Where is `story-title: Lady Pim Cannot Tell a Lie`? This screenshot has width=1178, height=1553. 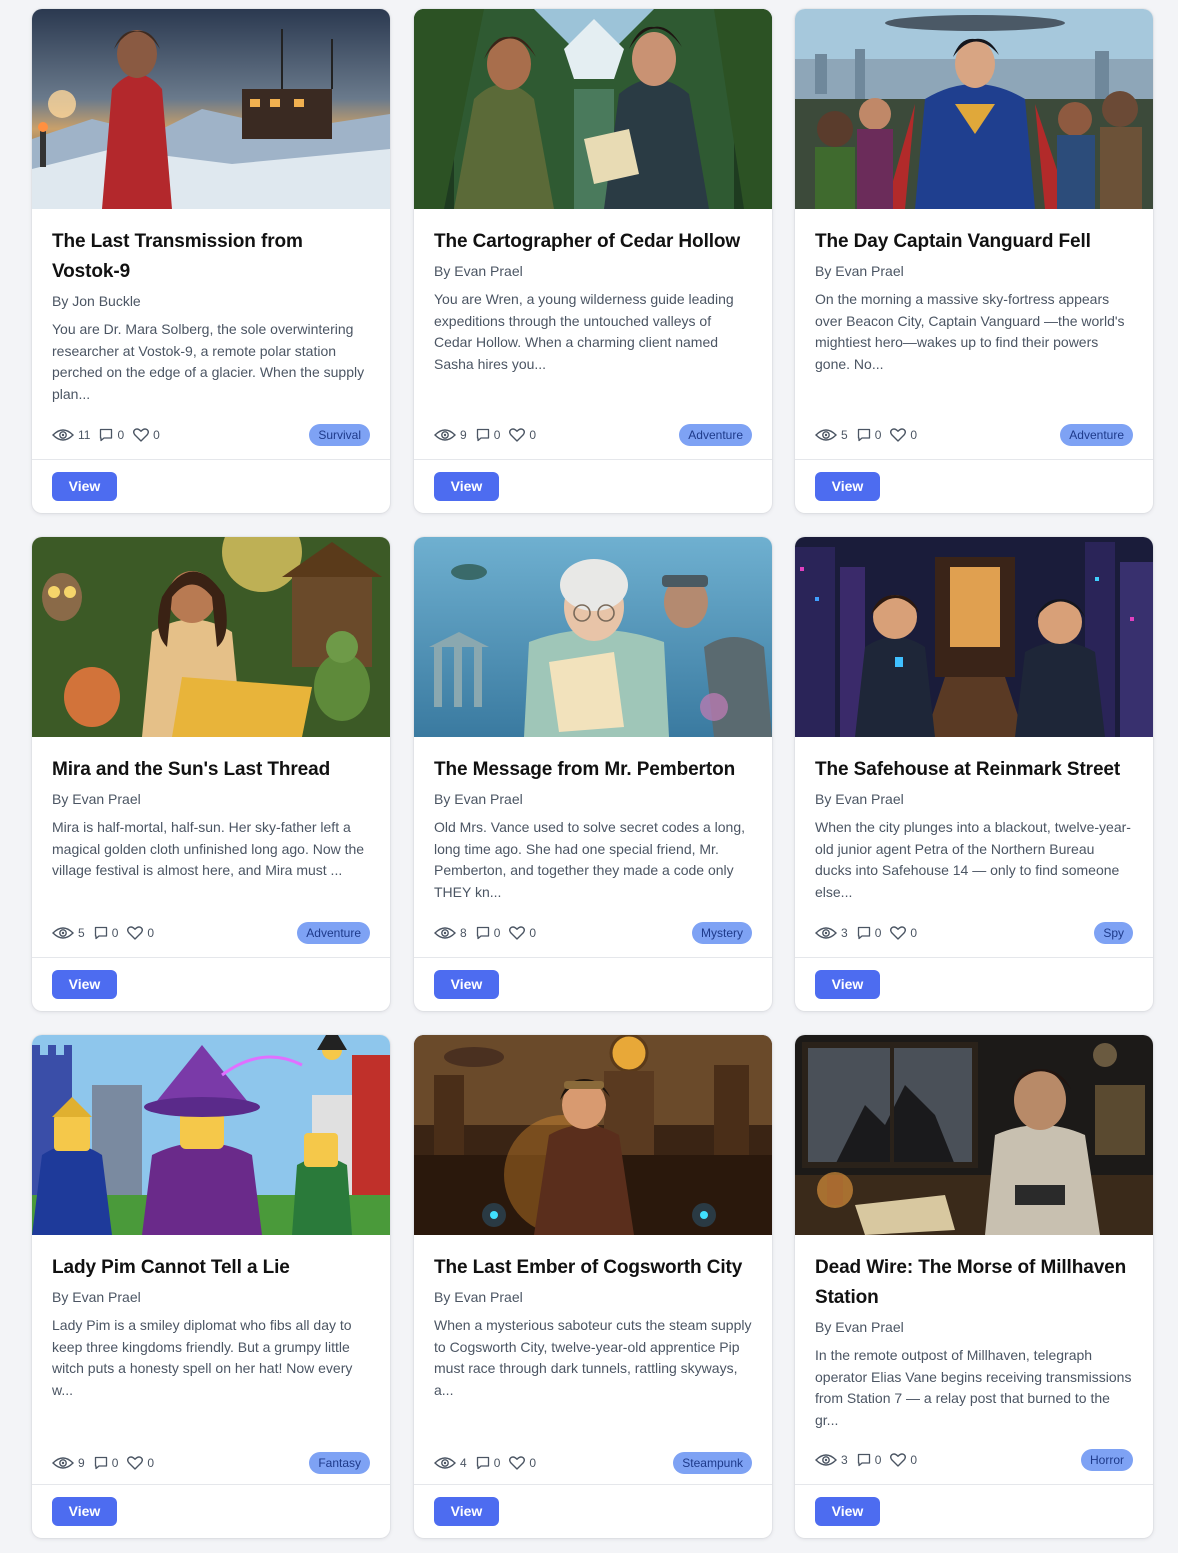
story-title: Lady Pim Cannot Tell a Lie is located at coordinates (211, 1268).